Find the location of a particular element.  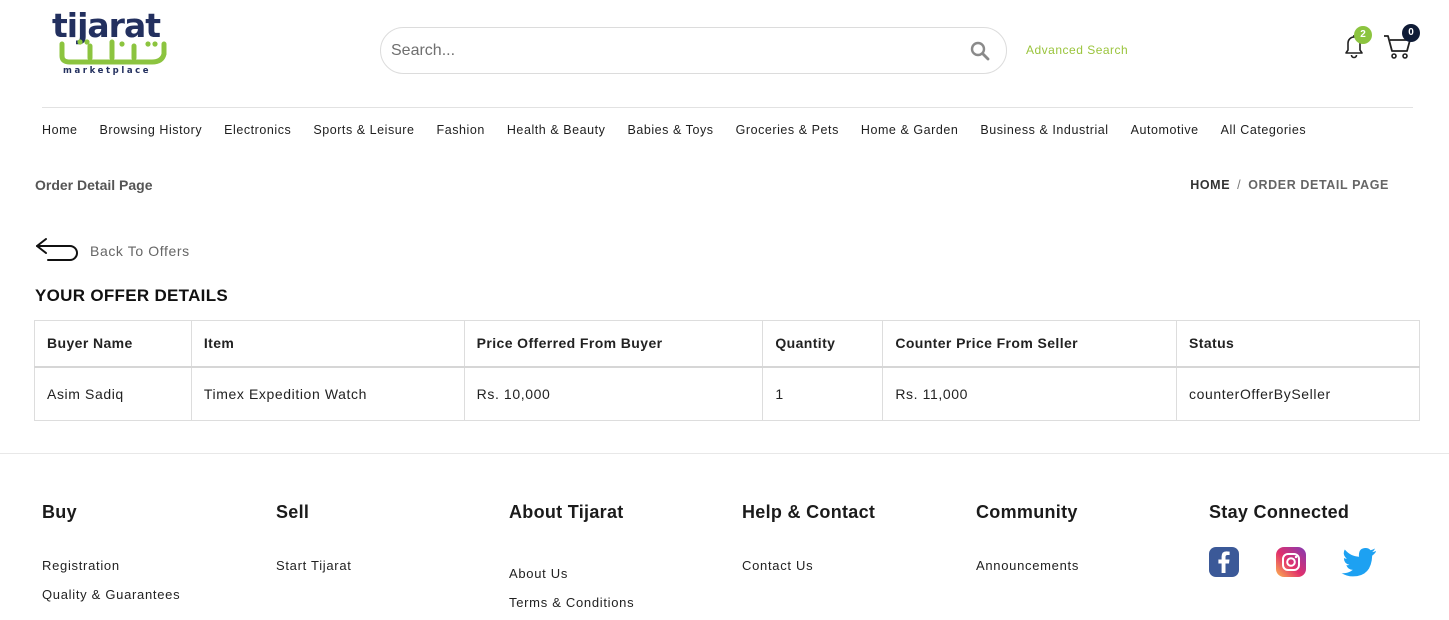

instagram-icon is located at coordinates (1291, 562).